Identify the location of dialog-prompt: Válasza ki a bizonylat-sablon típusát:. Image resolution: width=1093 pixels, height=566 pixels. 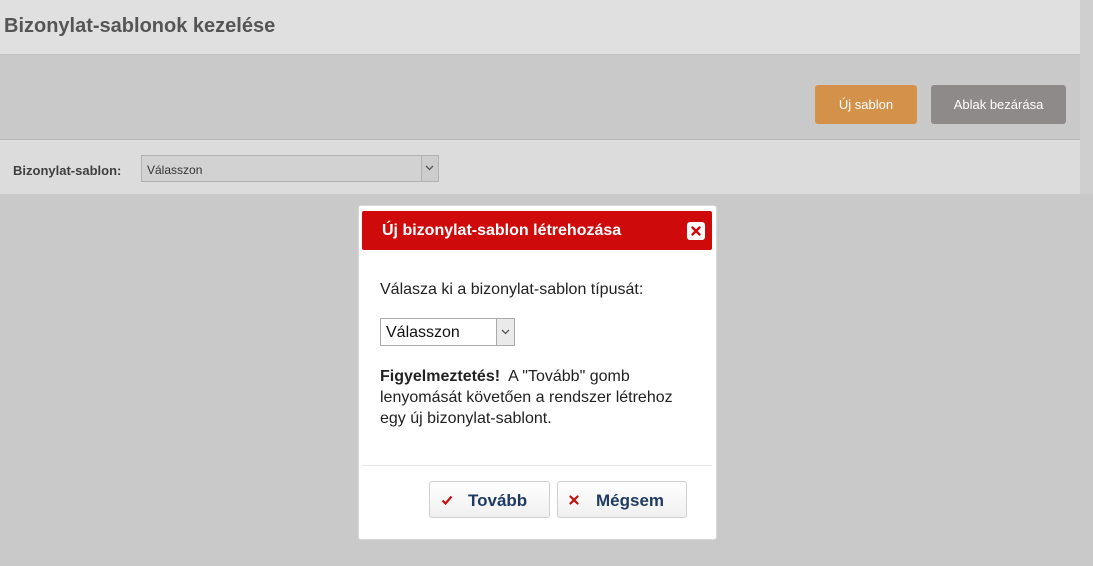
(512, 289).